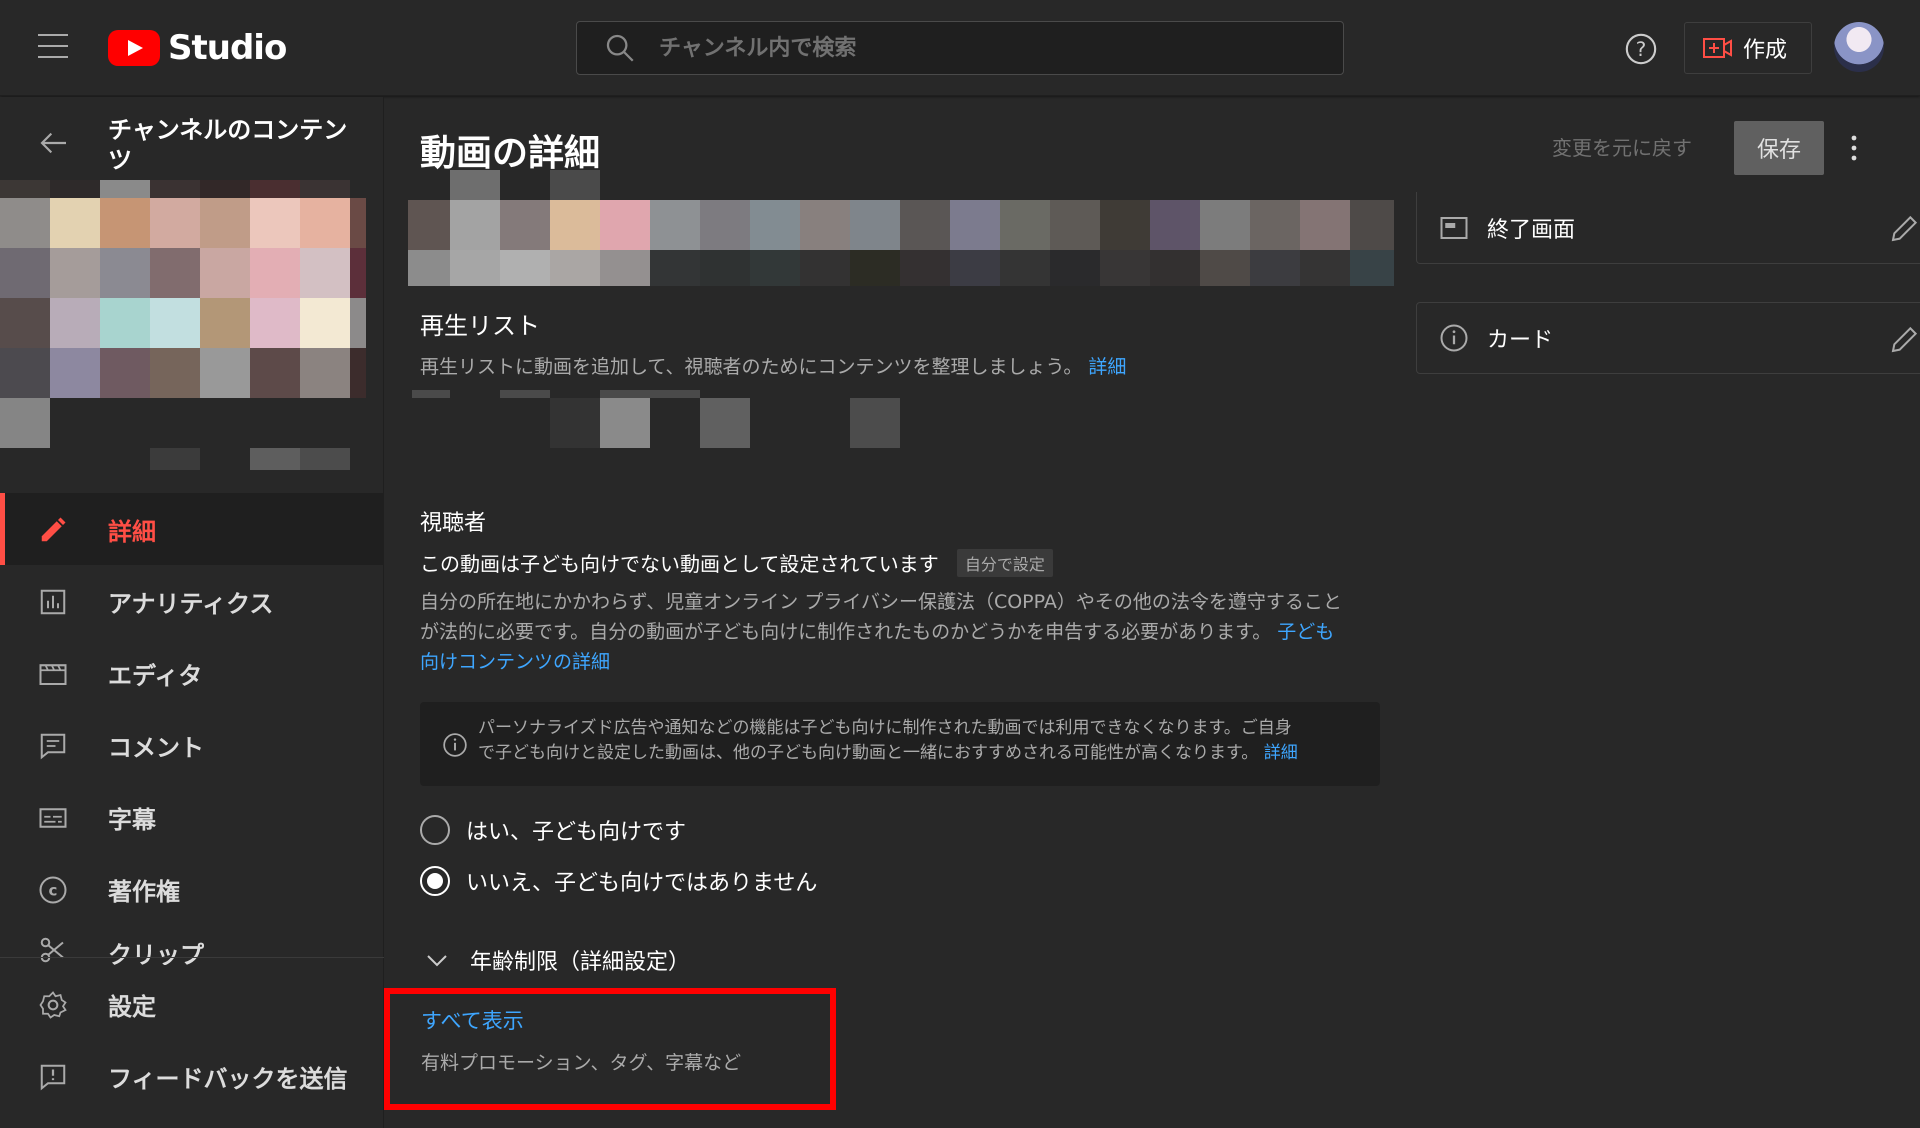  I want to click on sidebar-item-label: コメント, so click(156, 747).